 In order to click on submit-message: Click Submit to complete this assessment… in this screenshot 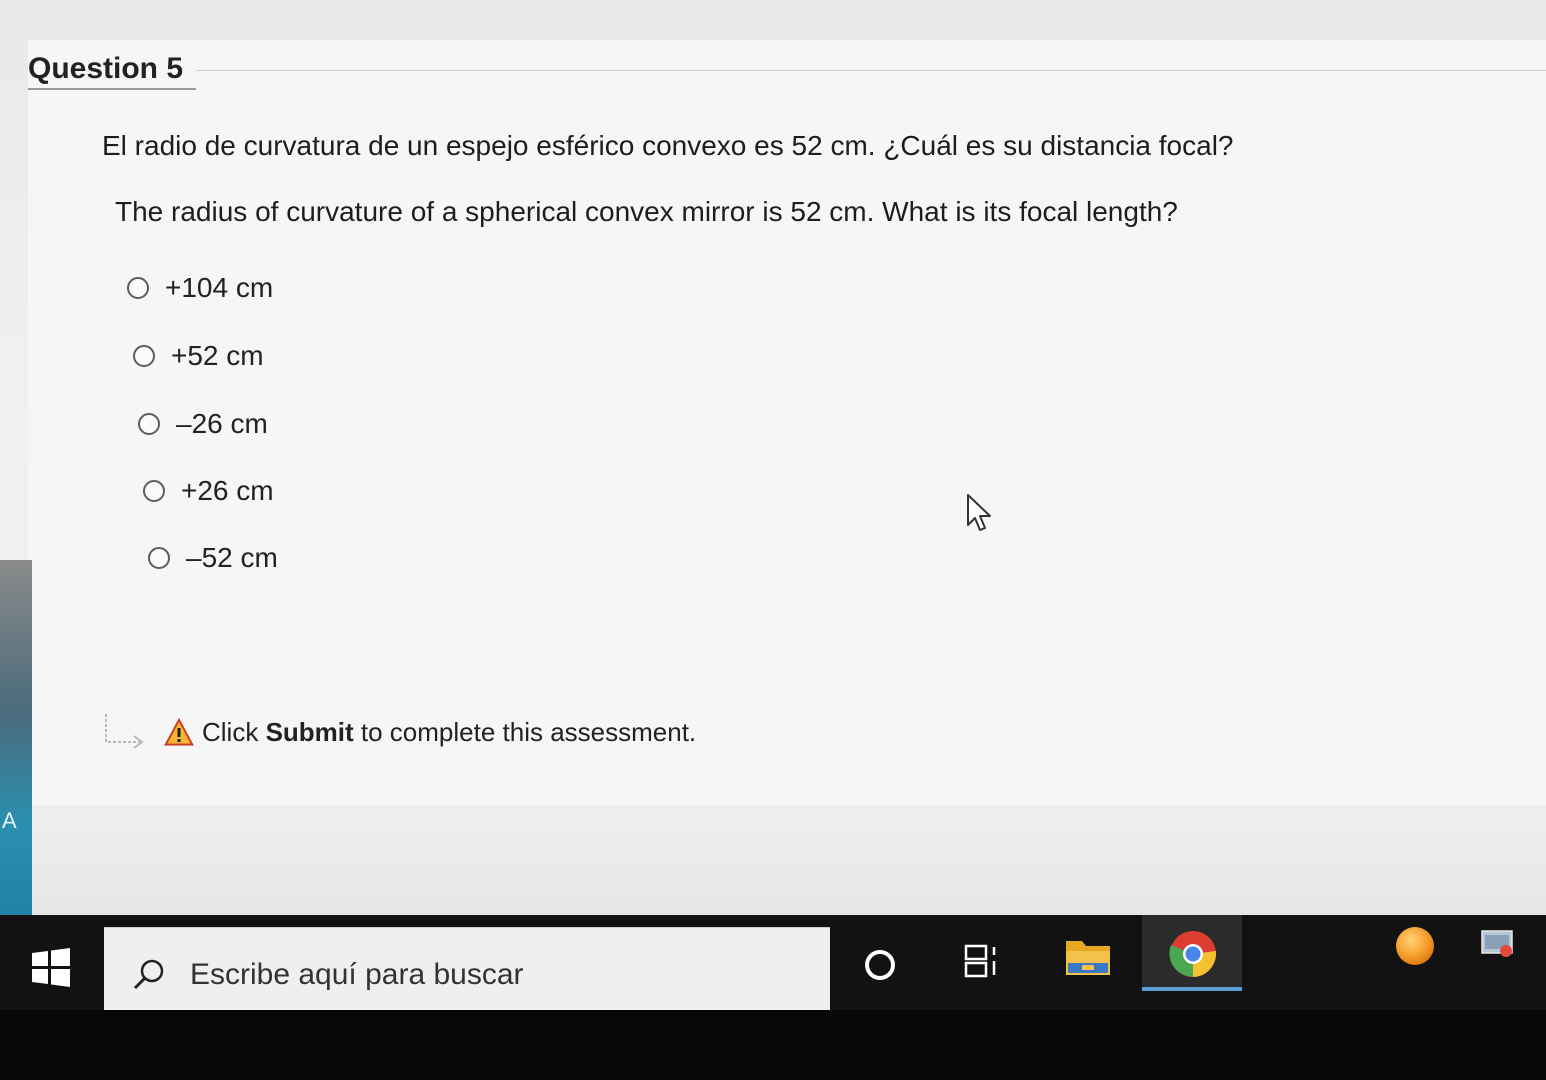, I will do `click(449, 732)`.